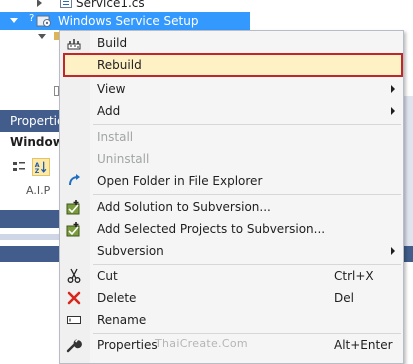 This screenshot has width=413, height=364. I want to click on properties-row-fragment: A.I.P, so click(38, 190).